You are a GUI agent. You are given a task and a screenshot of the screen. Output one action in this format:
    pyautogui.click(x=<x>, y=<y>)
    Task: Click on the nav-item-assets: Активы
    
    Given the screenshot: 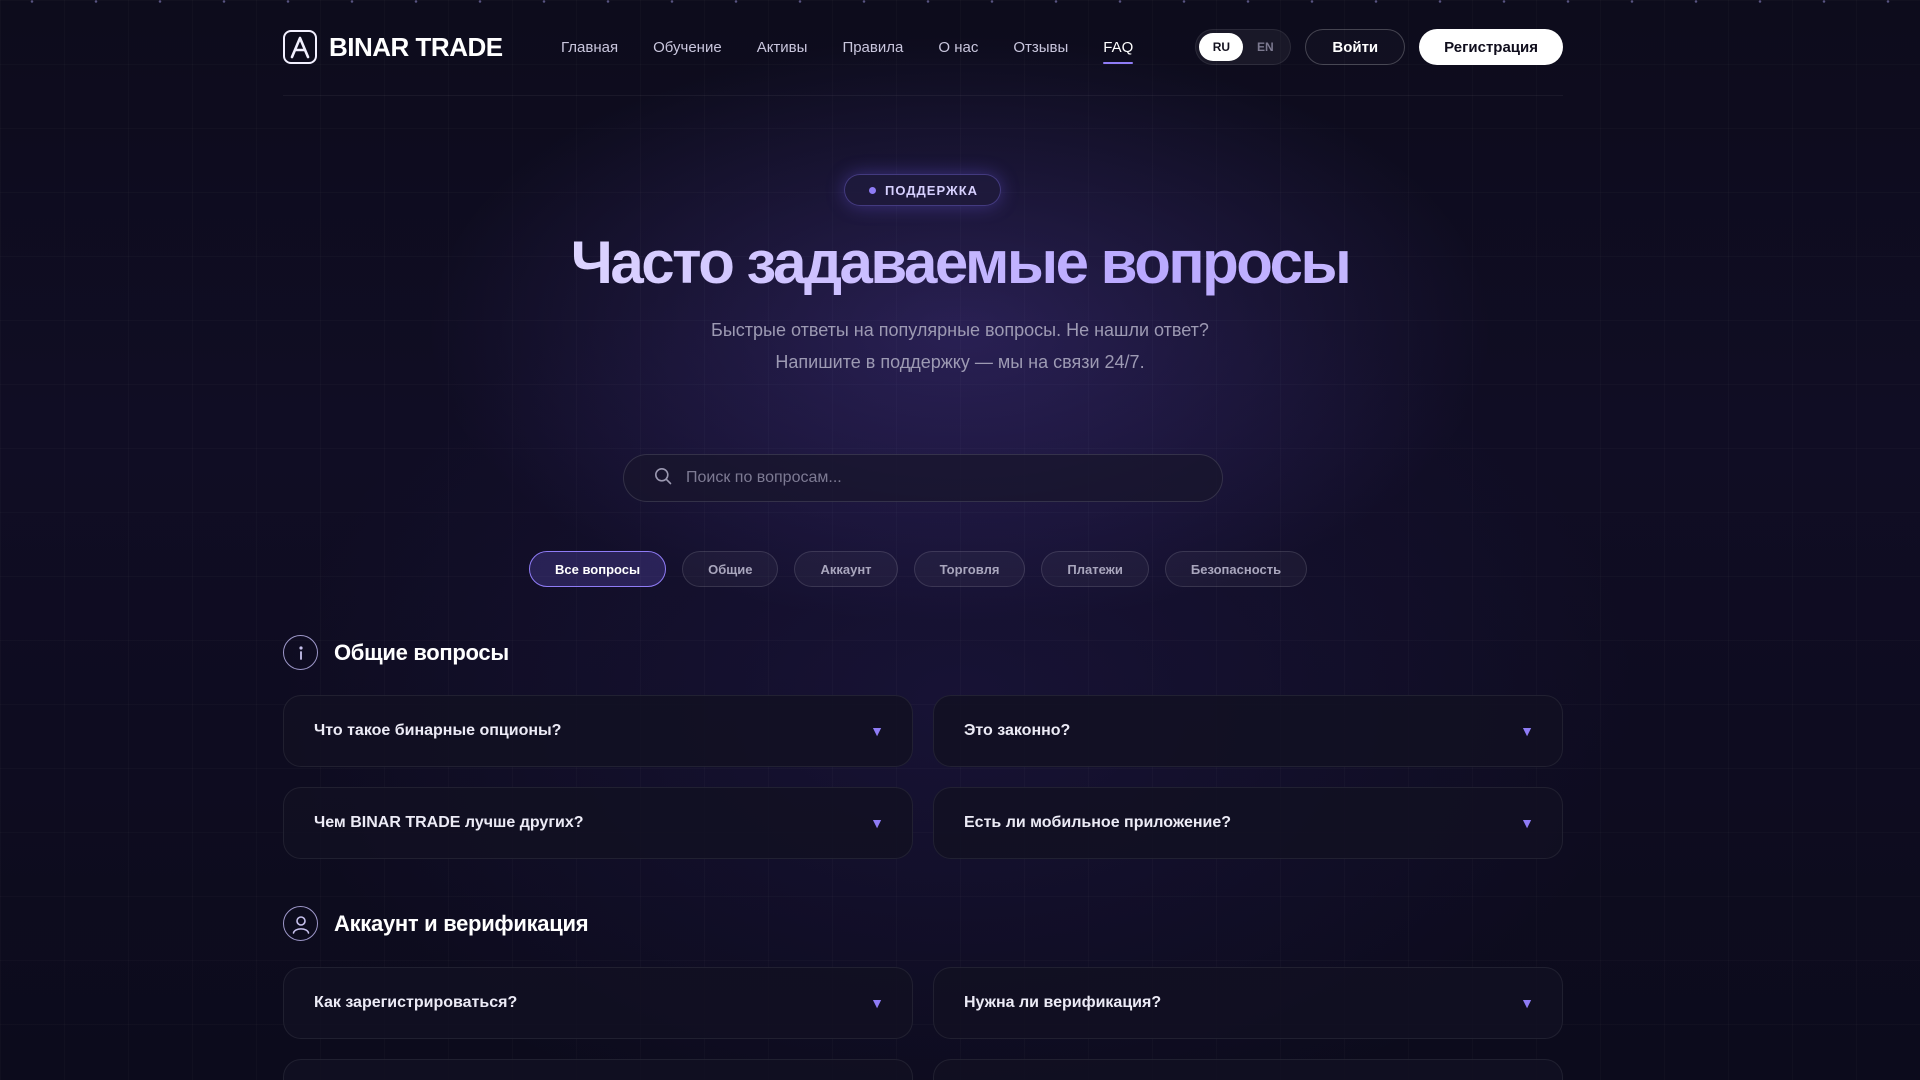 What is the action you would take?
    pyautogui.click(x=782, y=47)
    